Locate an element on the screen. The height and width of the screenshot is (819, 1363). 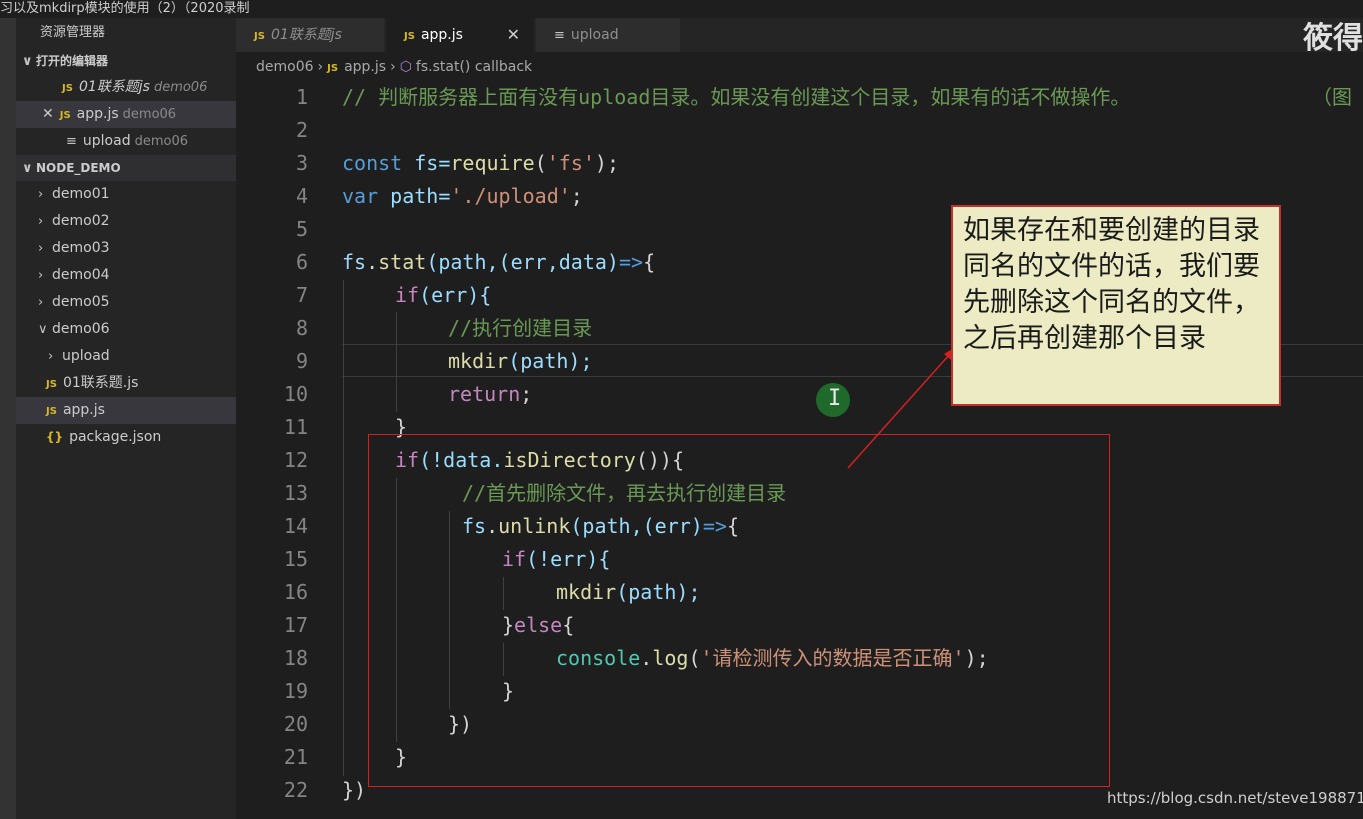
code-line: const fs=require('fs'); is located at coordinates (480, 163).